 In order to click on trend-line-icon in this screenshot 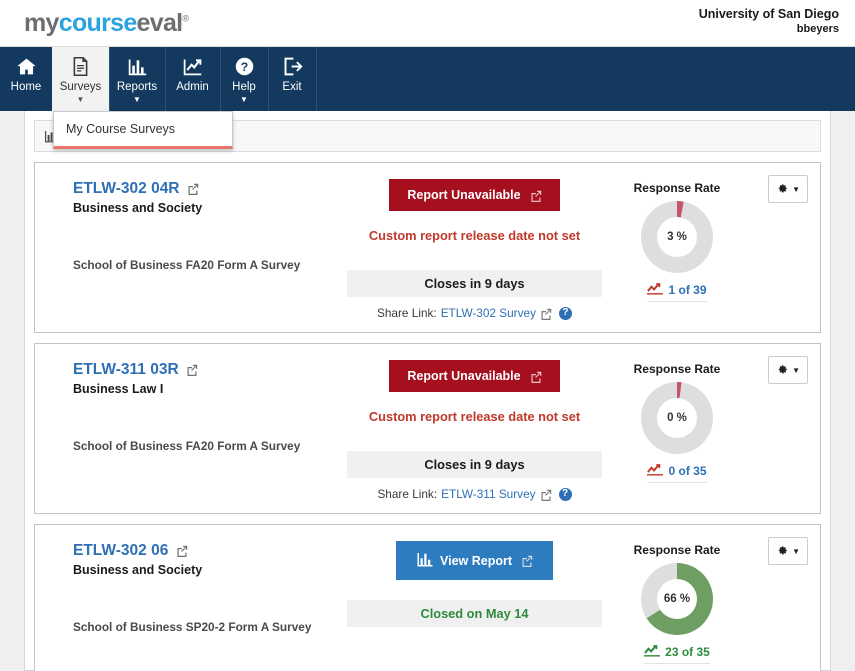, I will do `click(192, 66)`.